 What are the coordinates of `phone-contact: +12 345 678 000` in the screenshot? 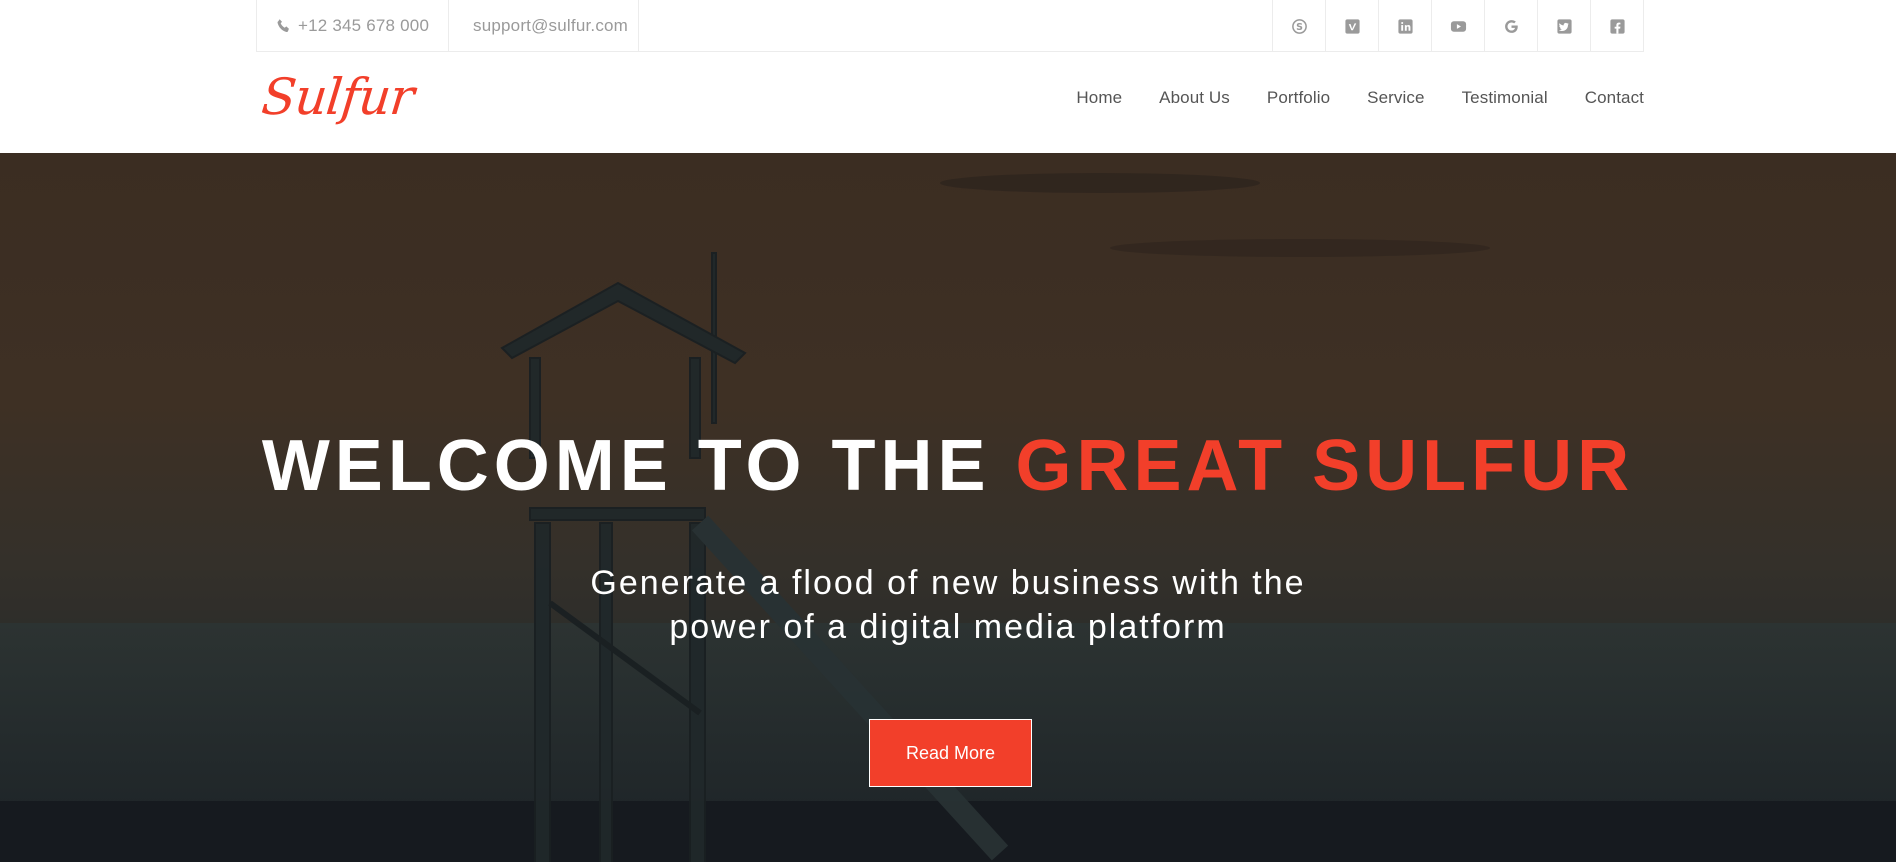 It's located at (353, 26).